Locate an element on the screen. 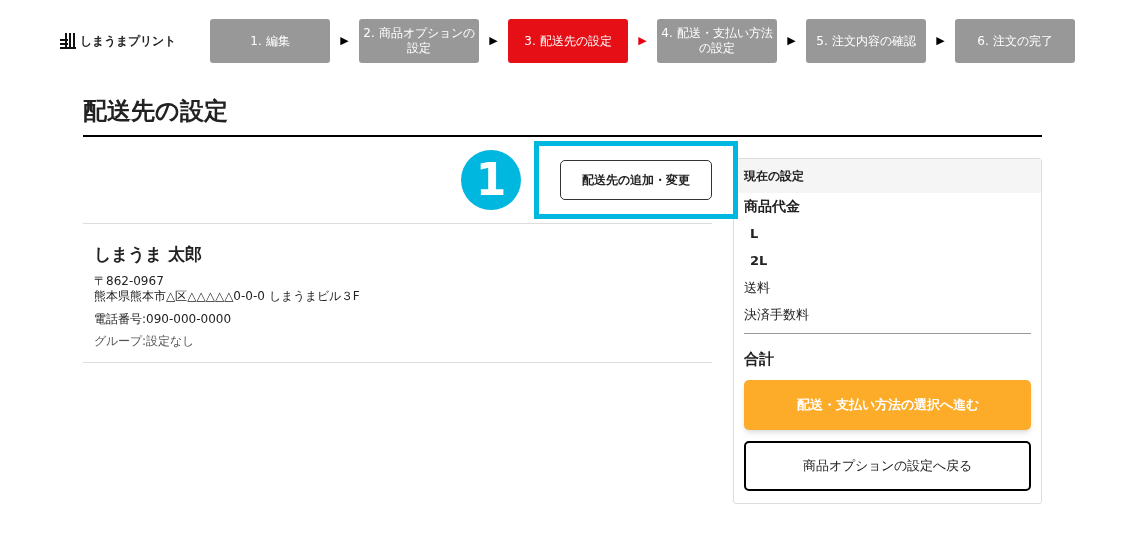  phone-number: 電話番号:090-000-0000 is located at coordinates (163, 319).